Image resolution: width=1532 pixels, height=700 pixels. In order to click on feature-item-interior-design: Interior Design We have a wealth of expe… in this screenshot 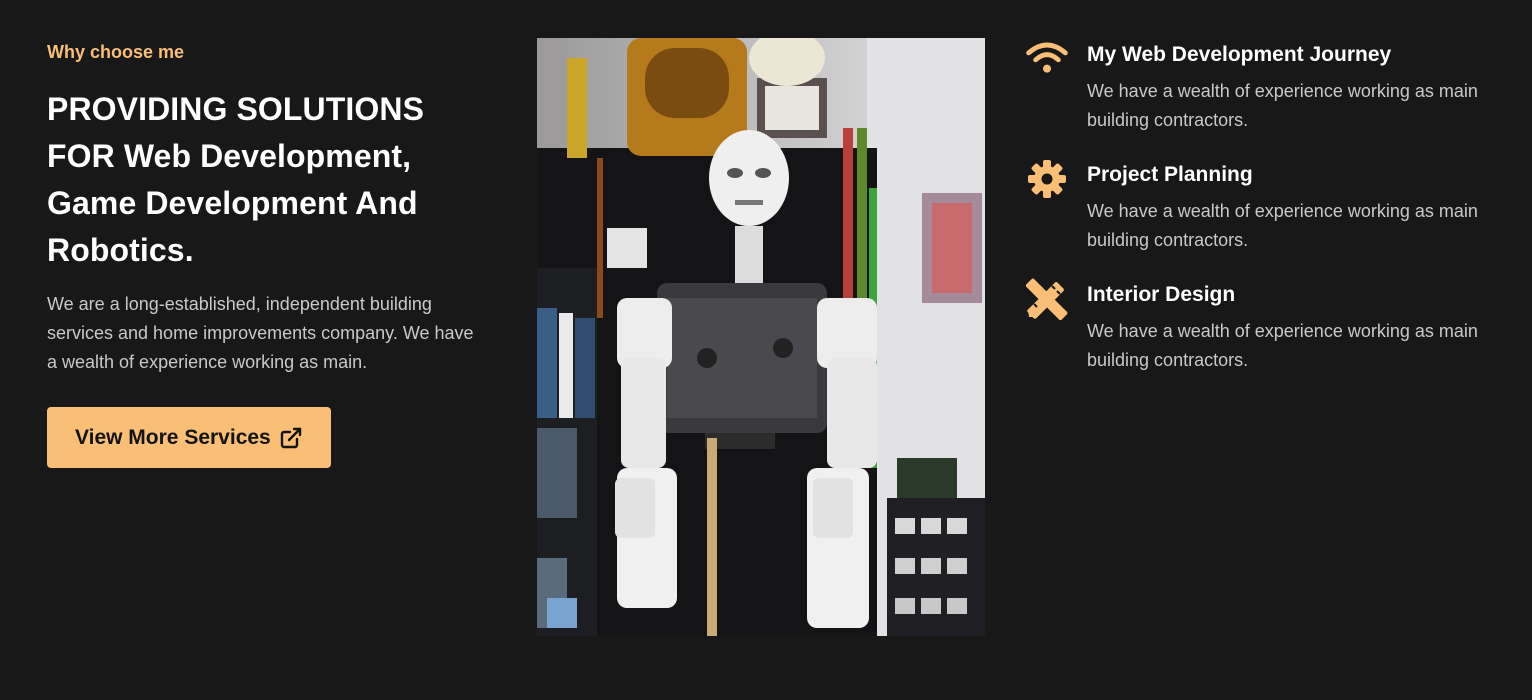, I will do `click(1261, 326)`.